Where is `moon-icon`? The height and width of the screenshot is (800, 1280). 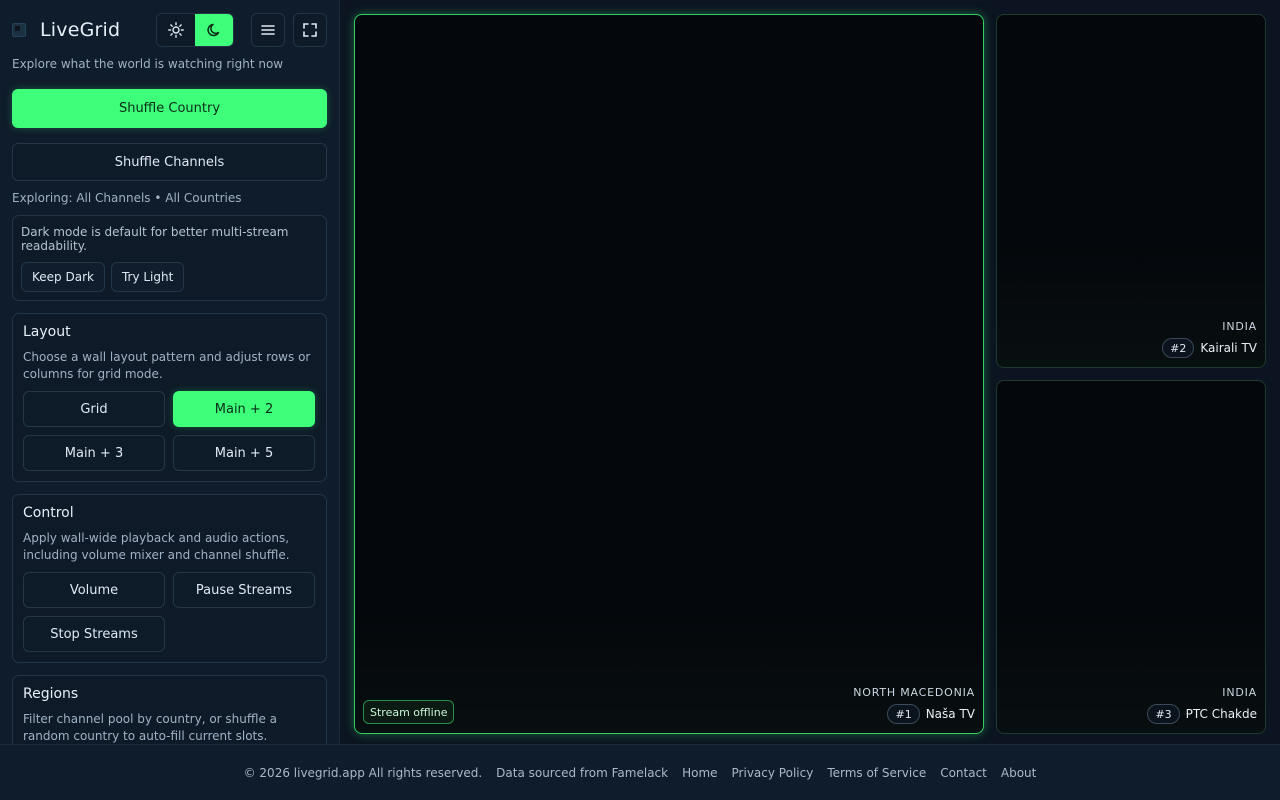 moon-icon is located at coordinates (213, 30).